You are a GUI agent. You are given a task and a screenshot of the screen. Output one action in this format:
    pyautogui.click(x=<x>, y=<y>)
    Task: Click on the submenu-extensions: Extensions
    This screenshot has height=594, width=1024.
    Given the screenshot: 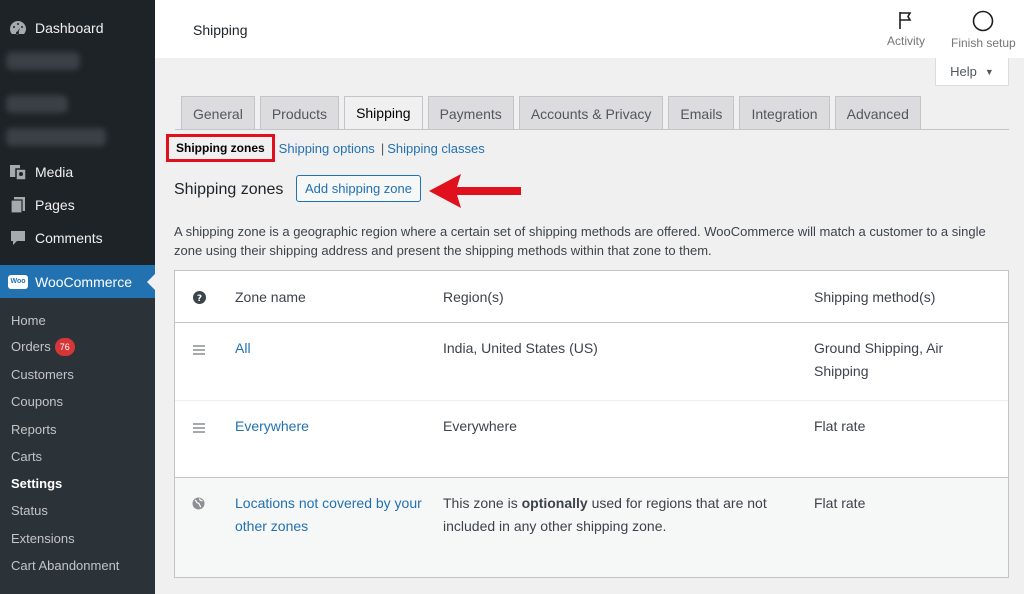 What is the action you would take?
    pyautogui.click(x=43, y=538)
    